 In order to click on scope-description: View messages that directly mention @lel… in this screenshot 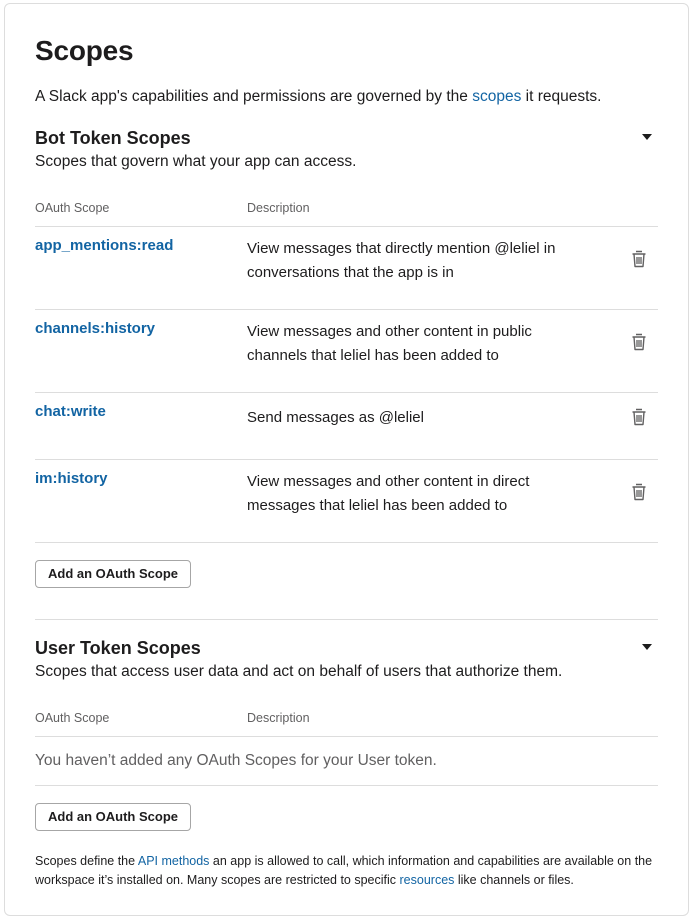, I will do `click(401, 260)`.